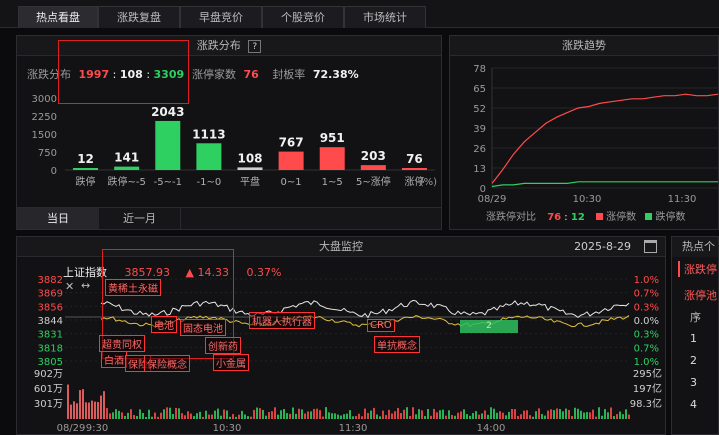  What do you see at coordinates (282, 320) in the screenshot?
I see `concept-tag: 机器人执行器` at bounding box center [282, 320].